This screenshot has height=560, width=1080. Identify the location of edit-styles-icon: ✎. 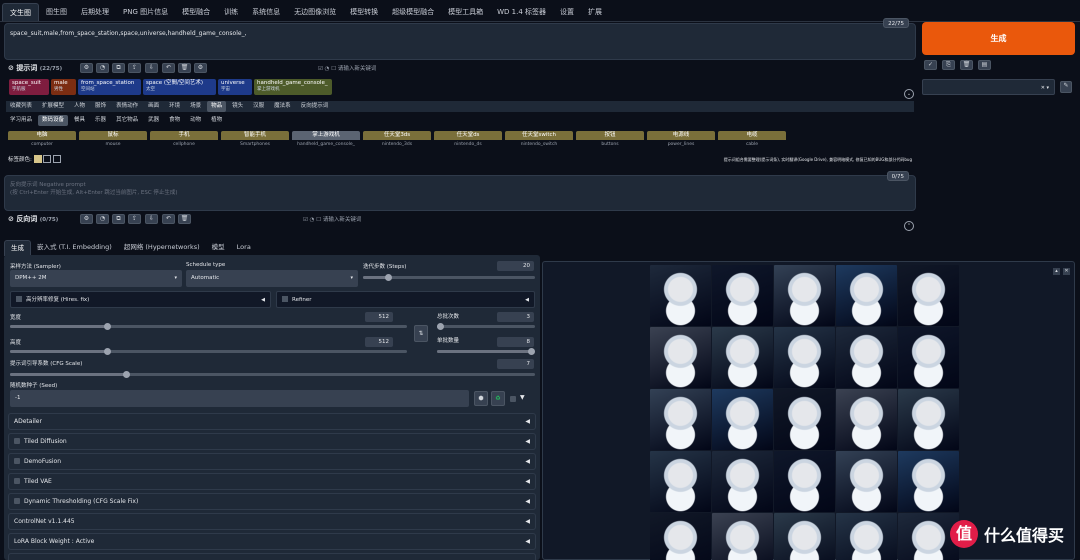
(1066, 87).